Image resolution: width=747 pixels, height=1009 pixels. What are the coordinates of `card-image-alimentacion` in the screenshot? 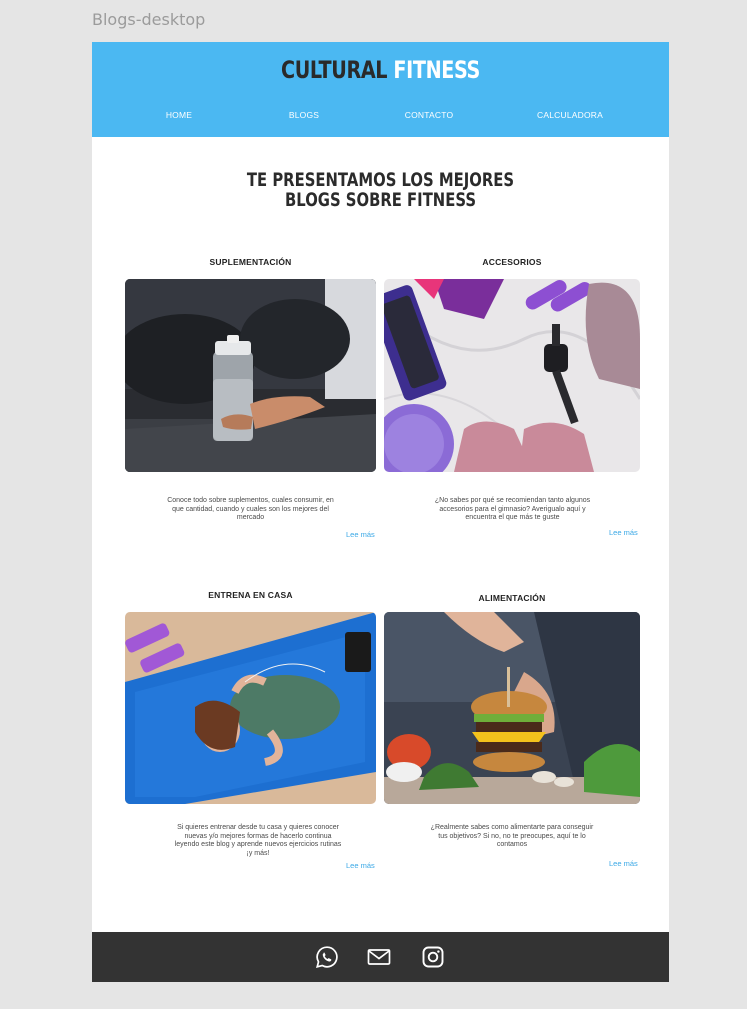 It's located at (512, 708).